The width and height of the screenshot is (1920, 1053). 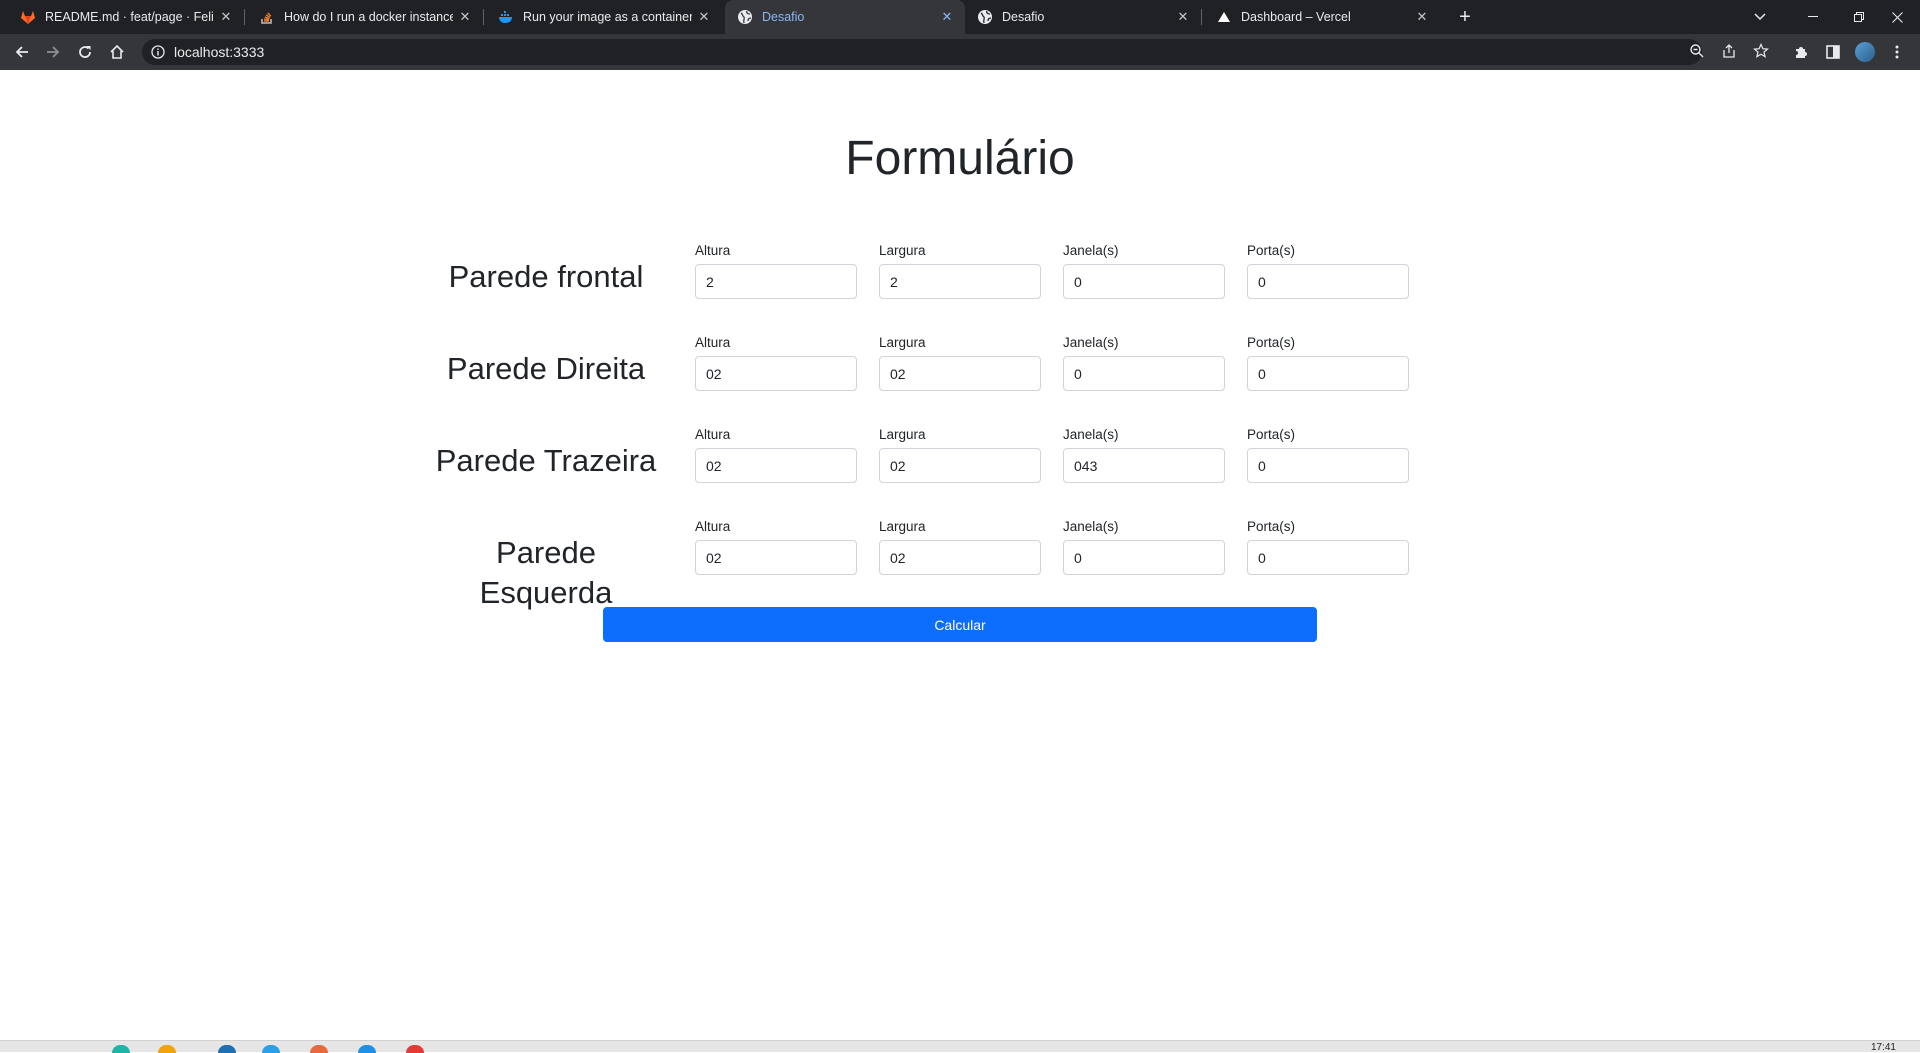 What do you see at coordinates (960, 158) in the screenshot?
I see `page-title: Formulário` at bounding box center [960, 158].